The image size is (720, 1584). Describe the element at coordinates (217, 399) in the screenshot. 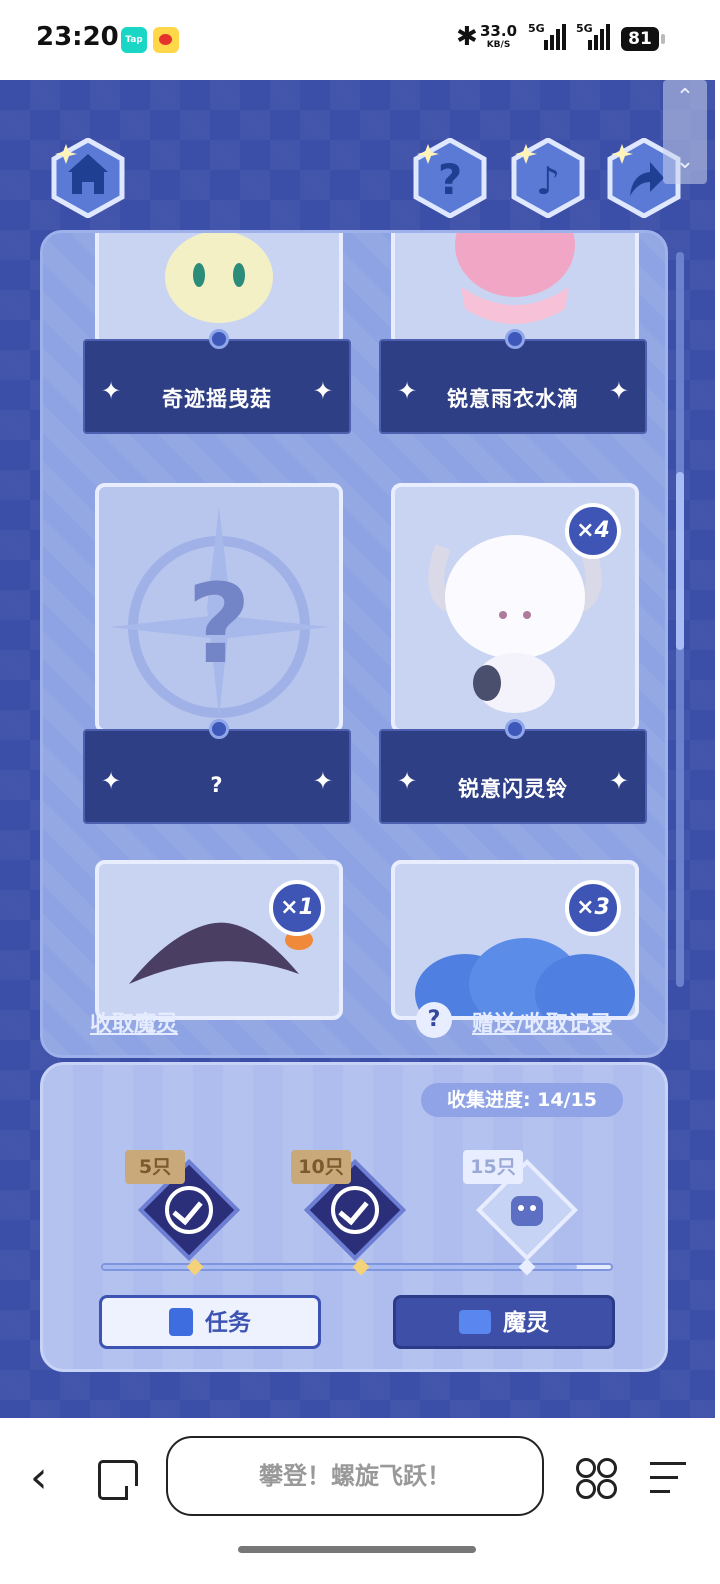

I see `card-name: 奇迹摇曳菇` at that location.